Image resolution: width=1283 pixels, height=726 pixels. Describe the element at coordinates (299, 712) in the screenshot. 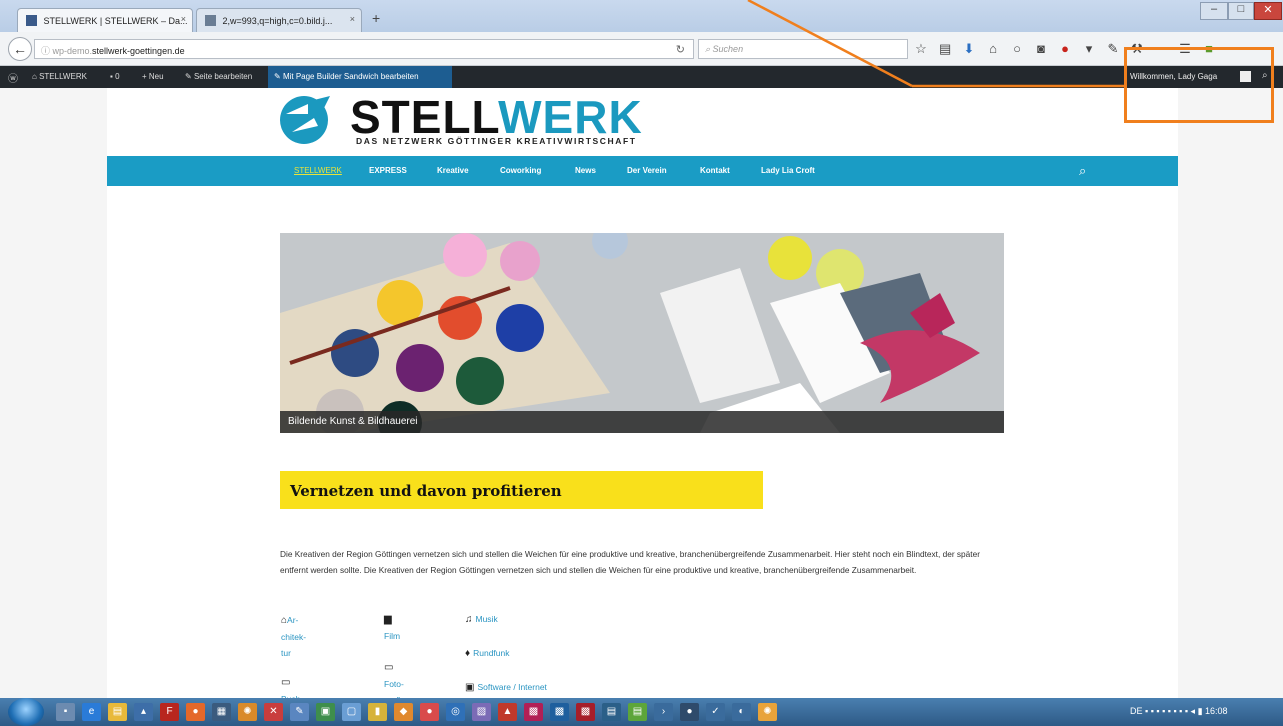

I see `app-icon: ✎` at that location.